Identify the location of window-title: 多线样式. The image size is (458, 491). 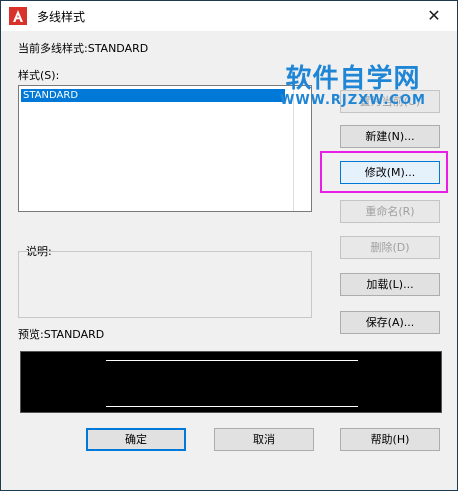
(61, 17).